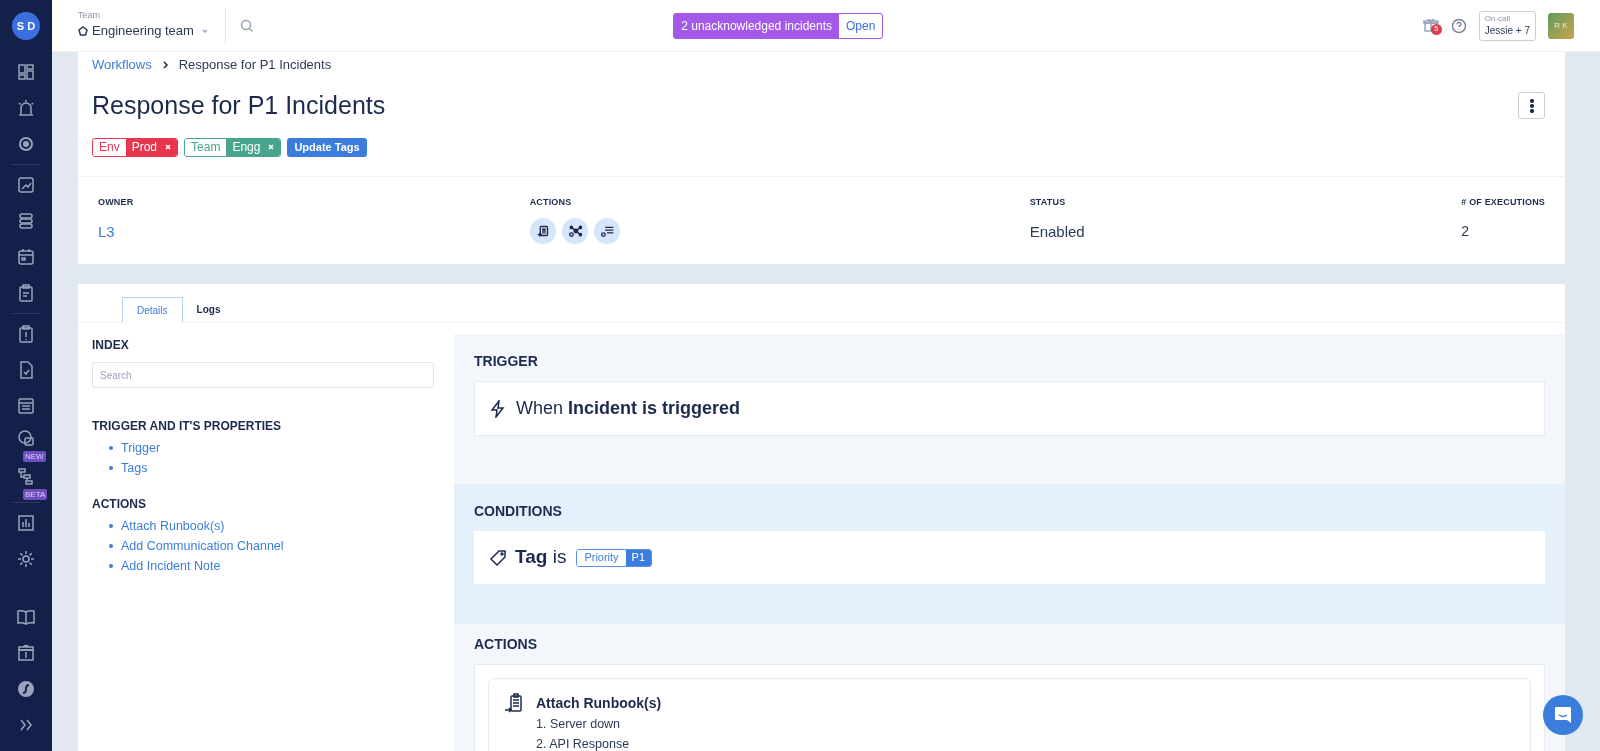 This screenshot has height=751, width=1600. I want to click on index-link: Attach Runbook(s), so click(173, 526).